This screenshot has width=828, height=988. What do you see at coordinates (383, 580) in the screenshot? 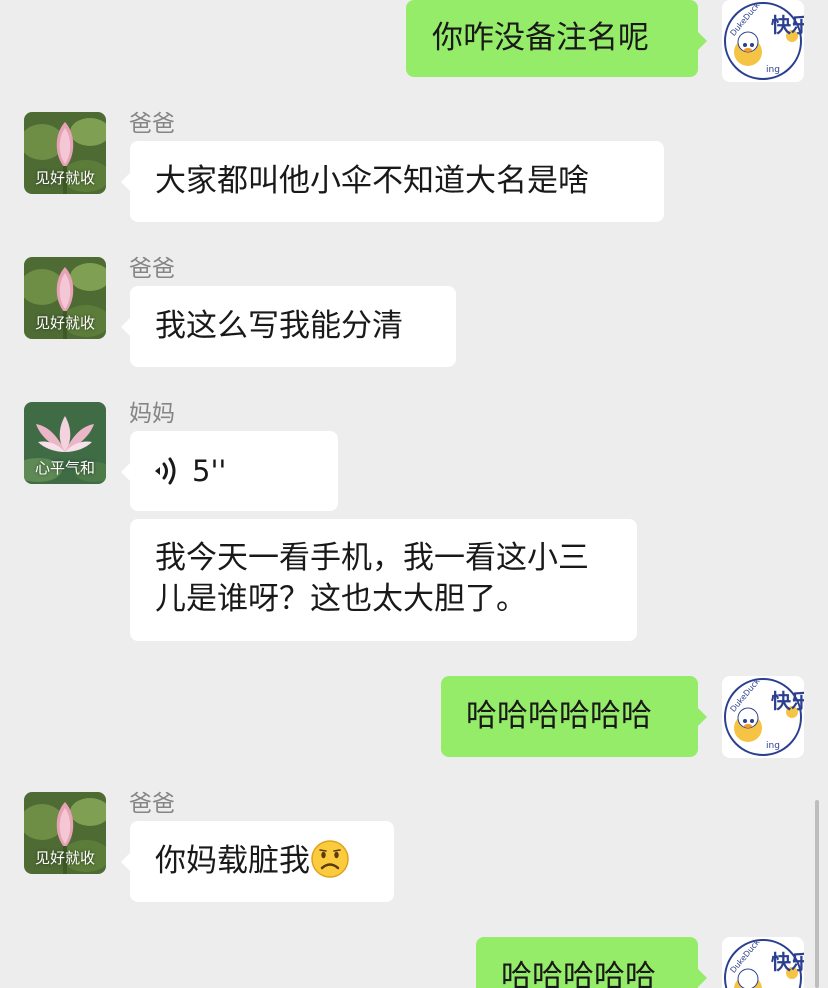
I see `message-bubble-incoming: 我今天一看手机，我一看这小三 儿是谁呀？这也太大胆了。` at bounding box center [383, 580].